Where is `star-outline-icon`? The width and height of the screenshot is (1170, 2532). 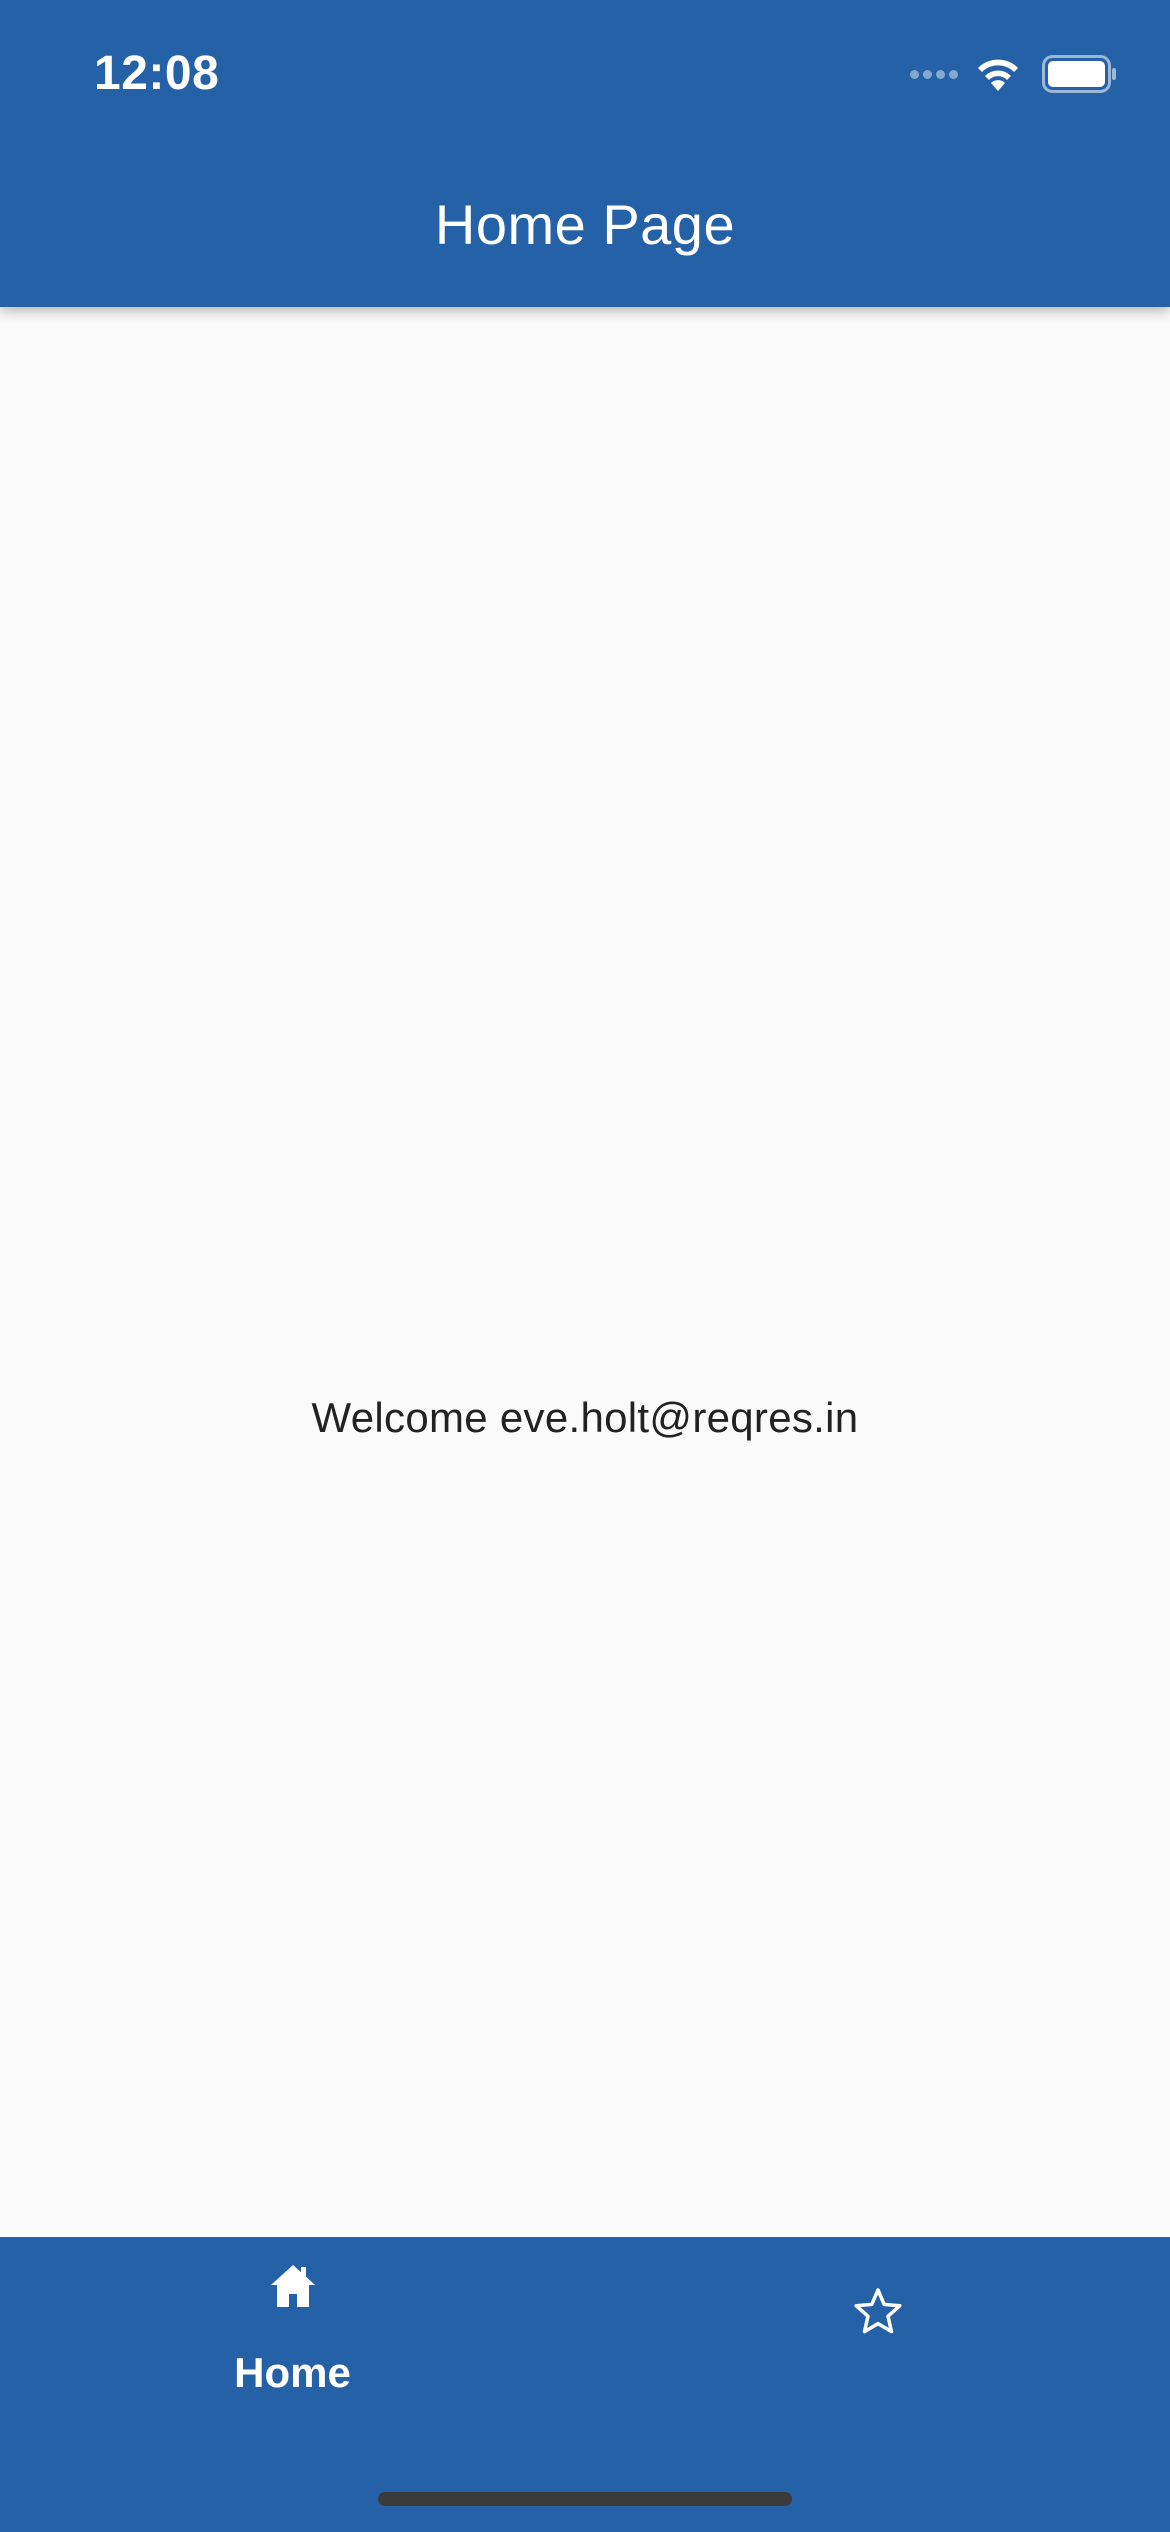 star-outline-icon is located at coordinates (878, 2311).